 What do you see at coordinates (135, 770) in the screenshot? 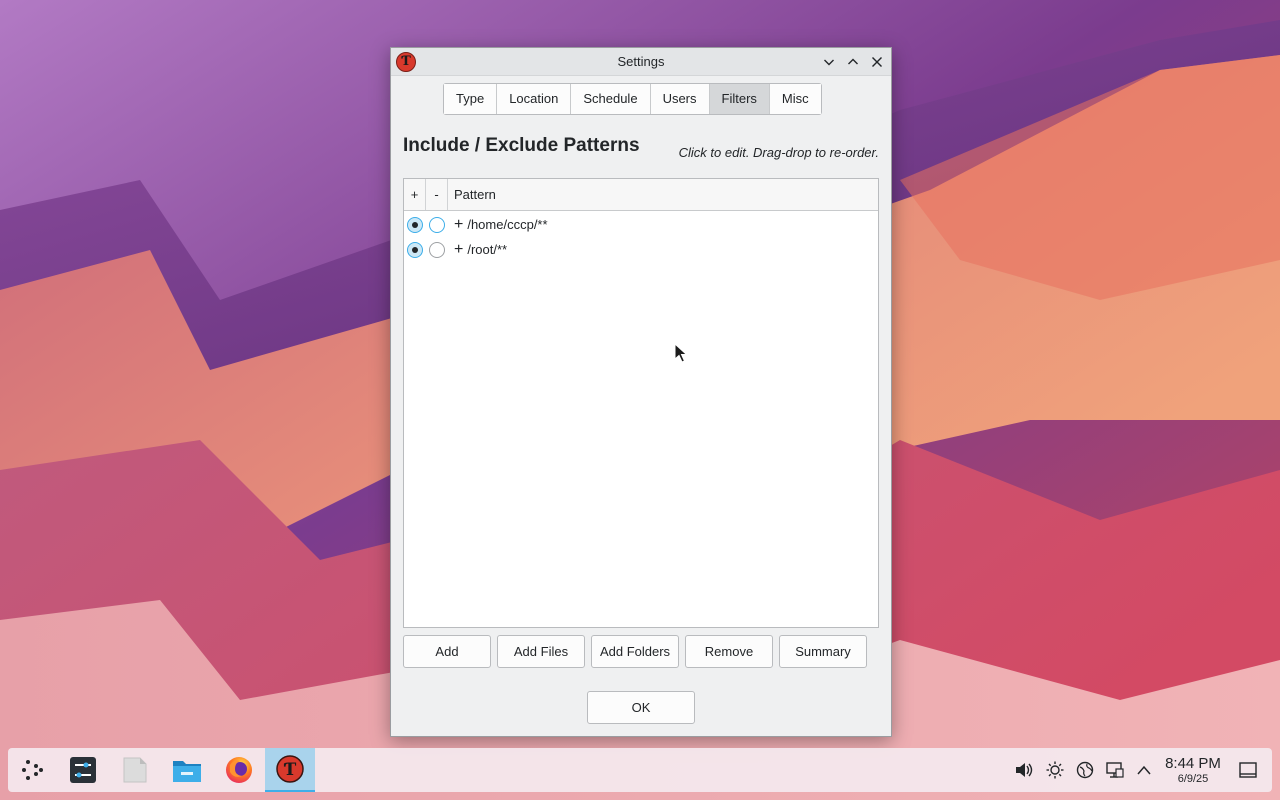
I see `text-editor-icon` at bounding box center [135, 770].